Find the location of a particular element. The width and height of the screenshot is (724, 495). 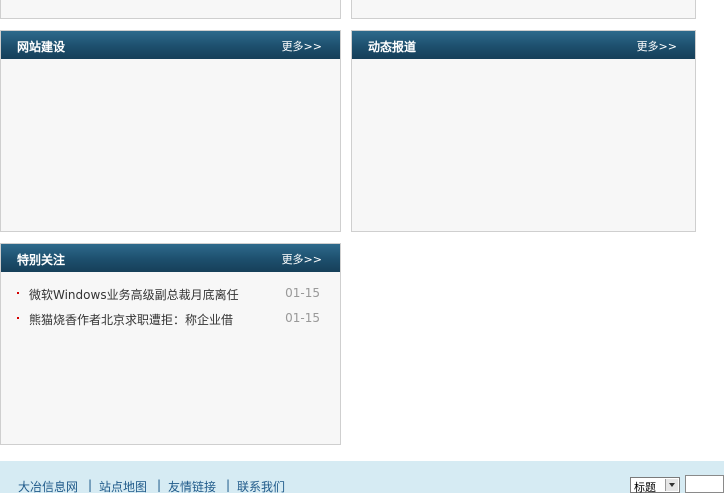

footer-link-home: 大冶信息网 is located at coordinates (48, 486).